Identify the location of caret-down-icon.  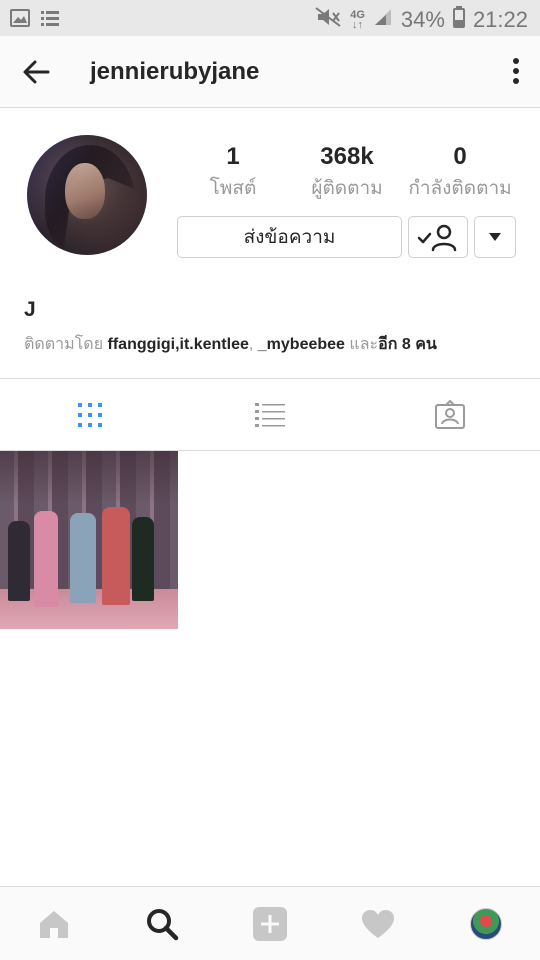
(495, 237).